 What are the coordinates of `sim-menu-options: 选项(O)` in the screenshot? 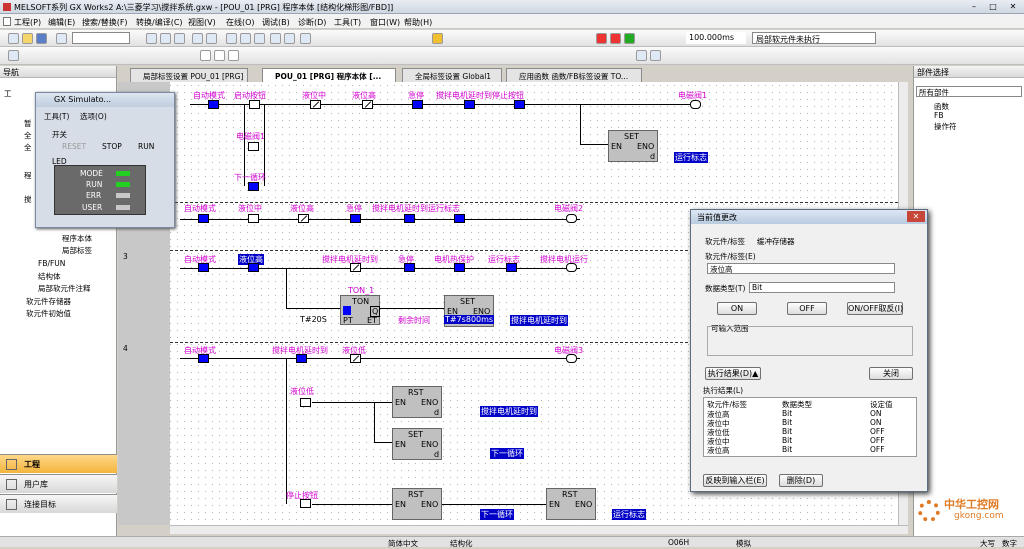 It's located at (93, 116).